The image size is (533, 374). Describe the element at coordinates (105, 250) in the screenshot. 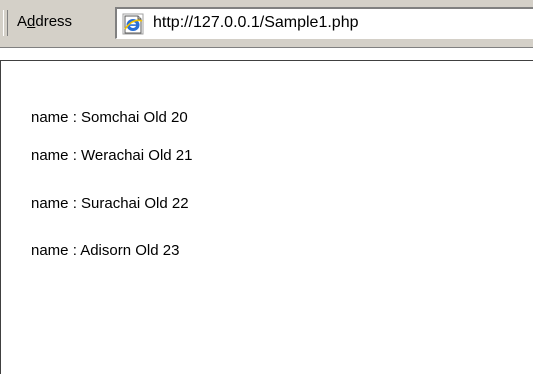

I see `content-line-4: name : Adisorn Old 23` at that location.